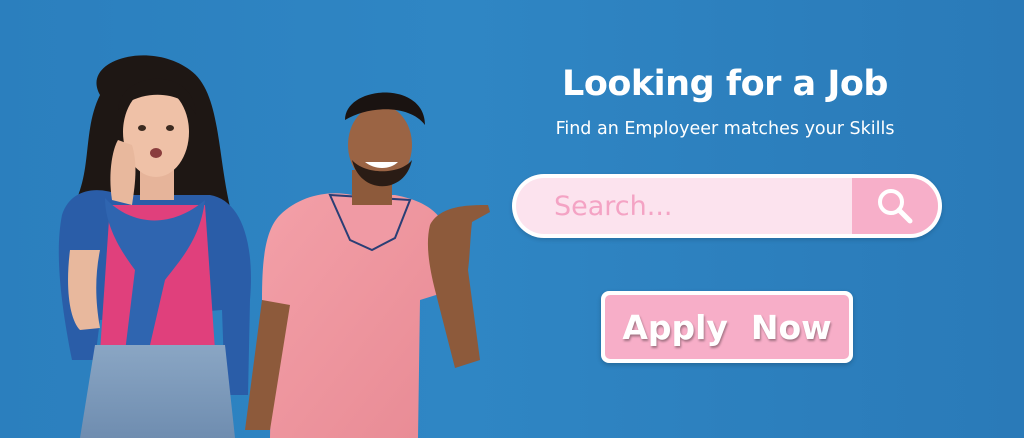 This screenshot has height=438, width=1024. I want to click on search-button, so click(895, 206).